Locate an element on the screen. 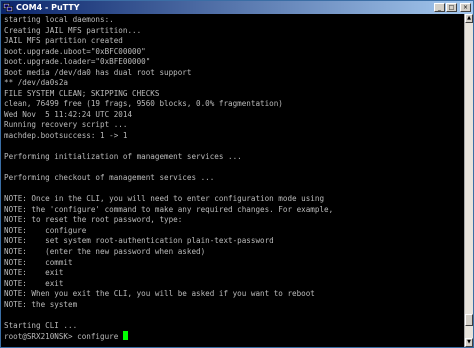  terminal-line: NOTE: to reset the root password, type: is located at coordinates (93, 220).